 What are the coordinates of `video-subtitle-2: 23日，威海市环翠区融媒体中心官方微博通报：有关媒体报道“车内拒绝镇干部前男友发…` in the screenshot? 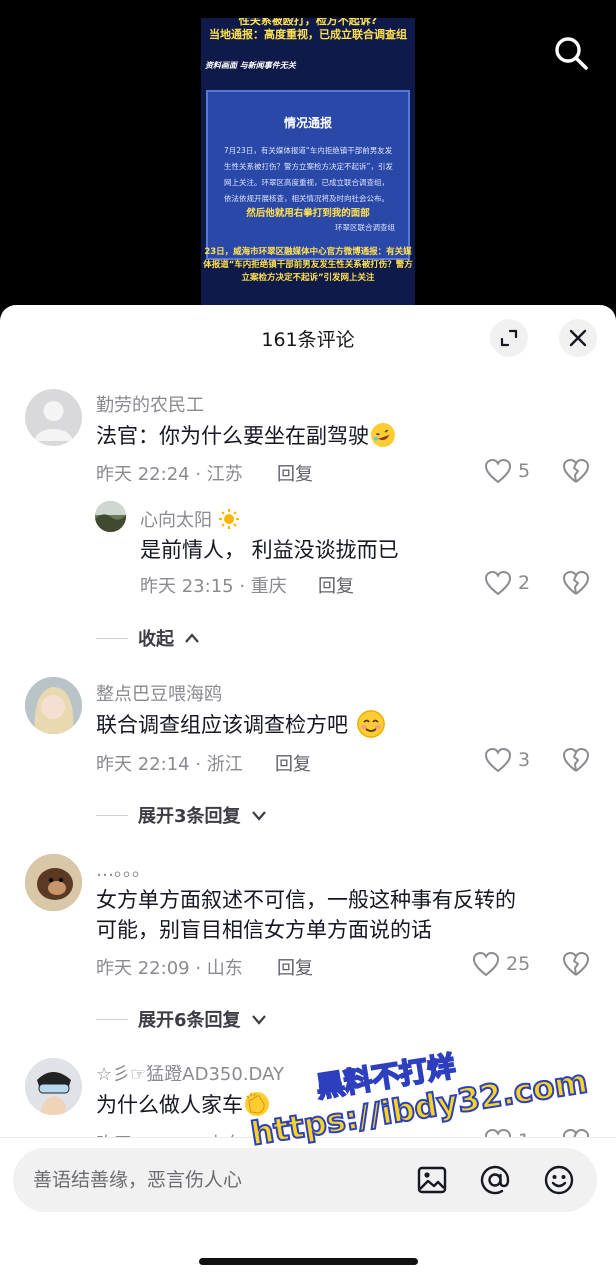 It's located at (308, 265).